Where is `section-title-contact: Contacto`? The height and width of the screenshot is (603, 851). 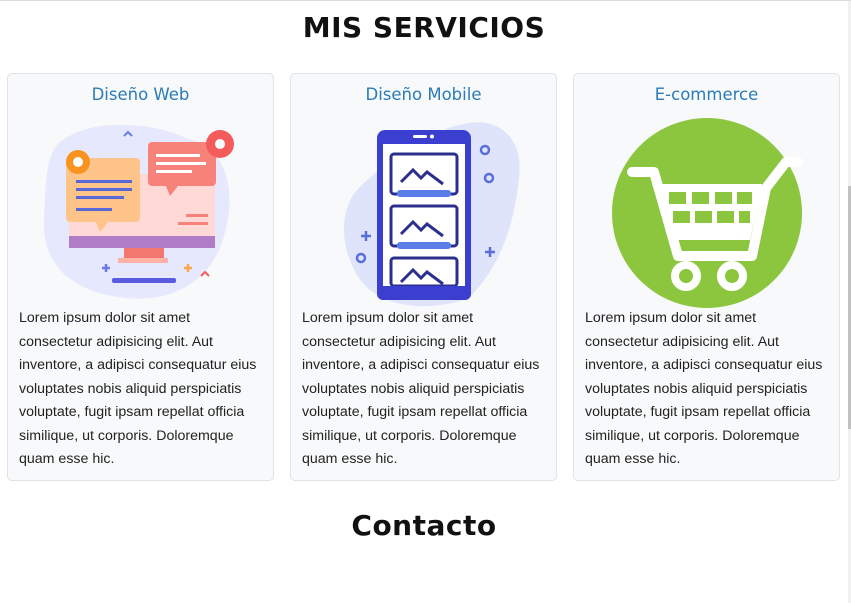 section-title-contact: Contacto is located at coordinates (424, 525).